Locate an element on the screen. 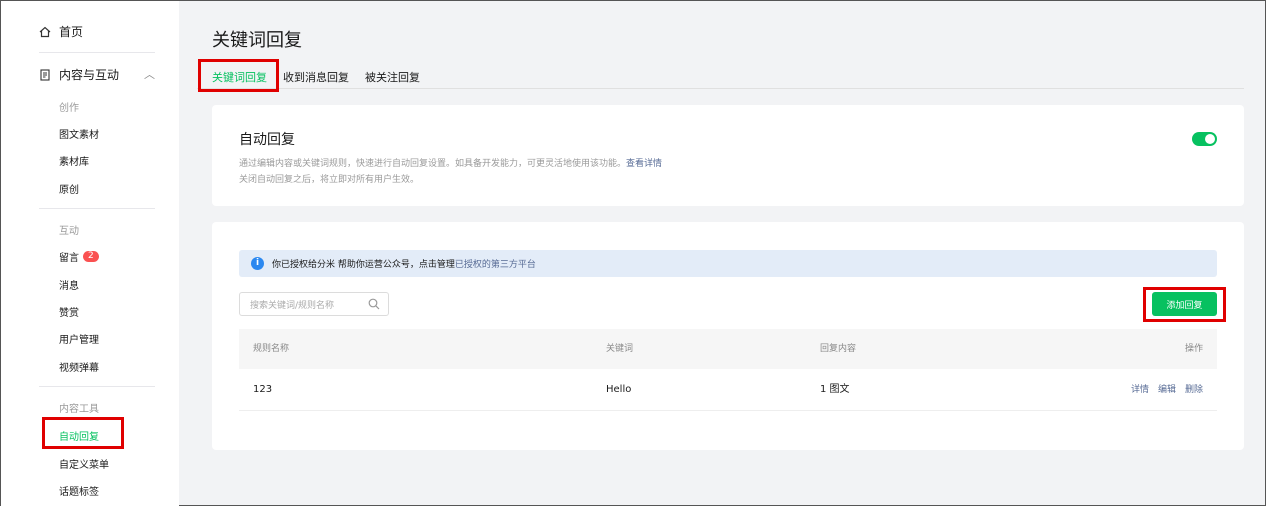 The height and width of the screenshot is (506, 1266). sidebar-item-danmaku: 视频弹幕 is located at coordinates (79, 366).